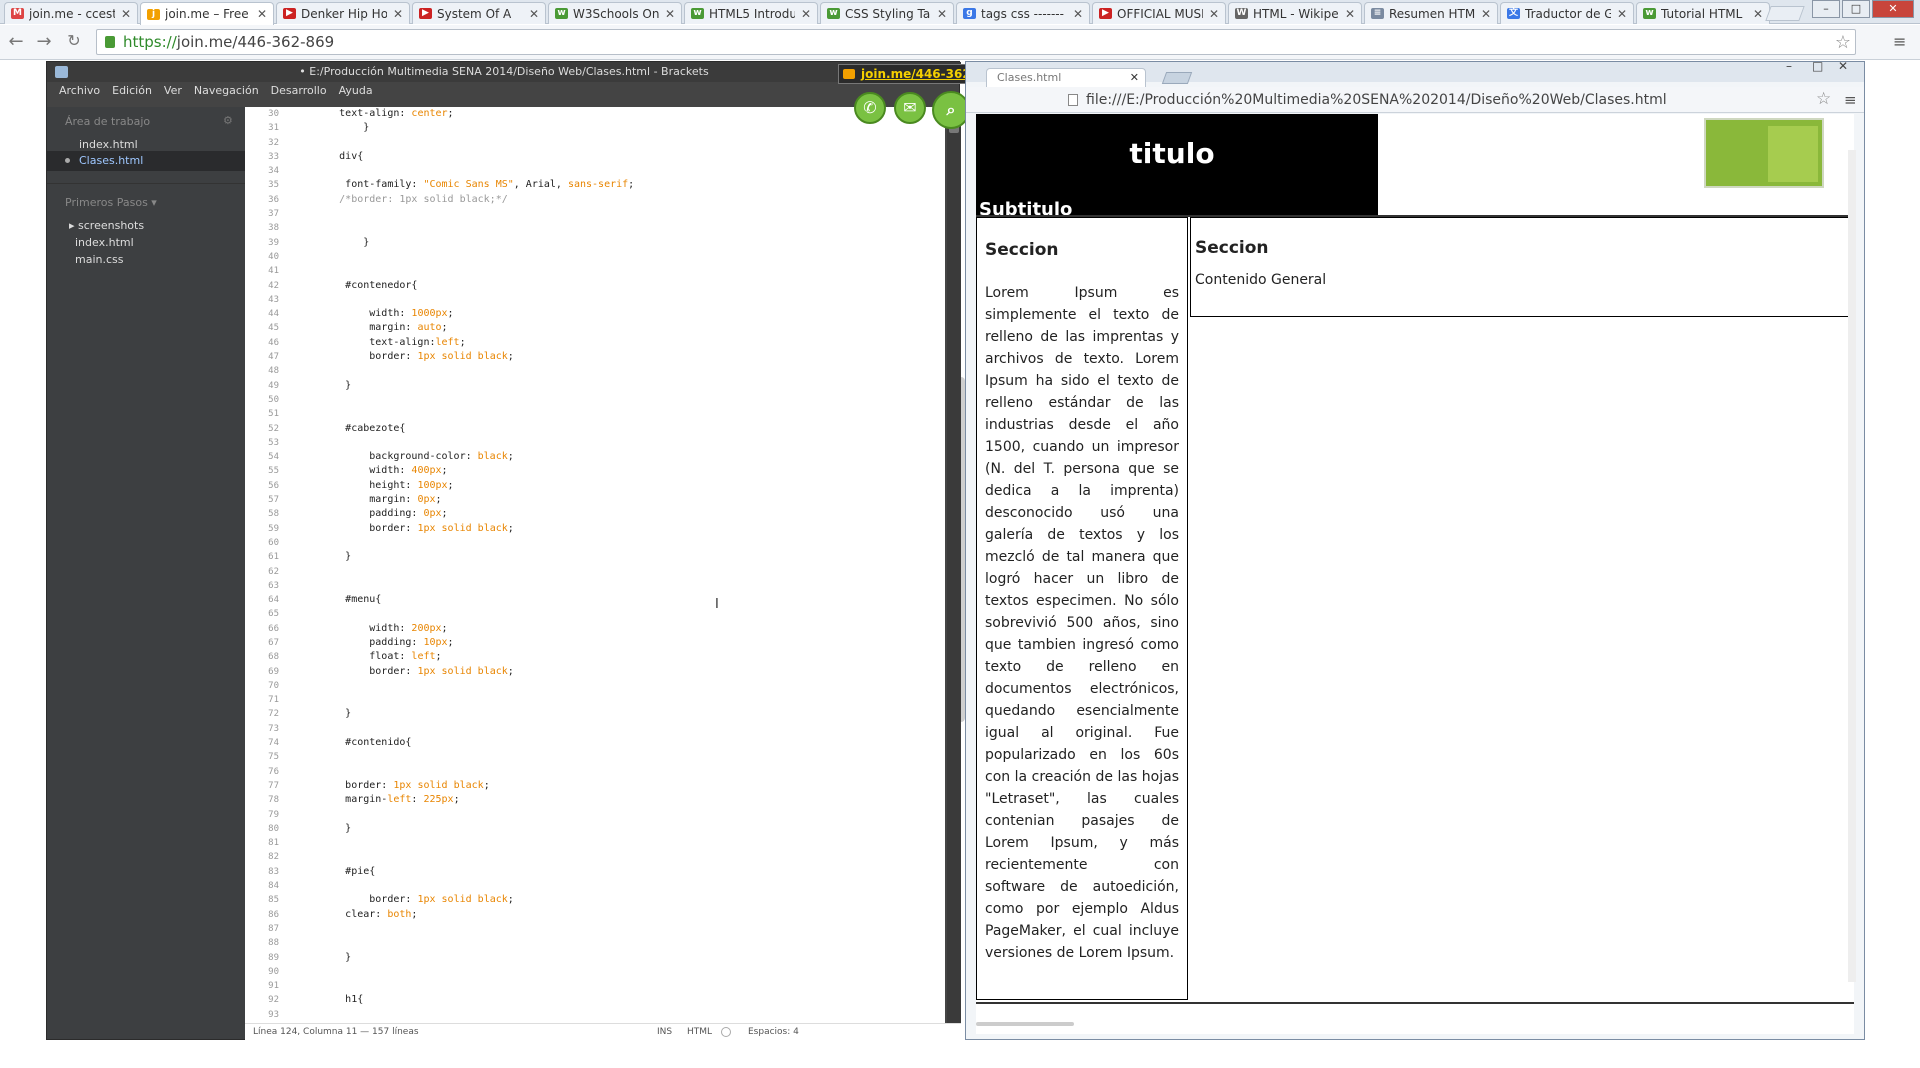 This screenshot has width=1920, height=1068. I want to click on project-dropdown: Primeros Pasos ▾, so click(111, 202).